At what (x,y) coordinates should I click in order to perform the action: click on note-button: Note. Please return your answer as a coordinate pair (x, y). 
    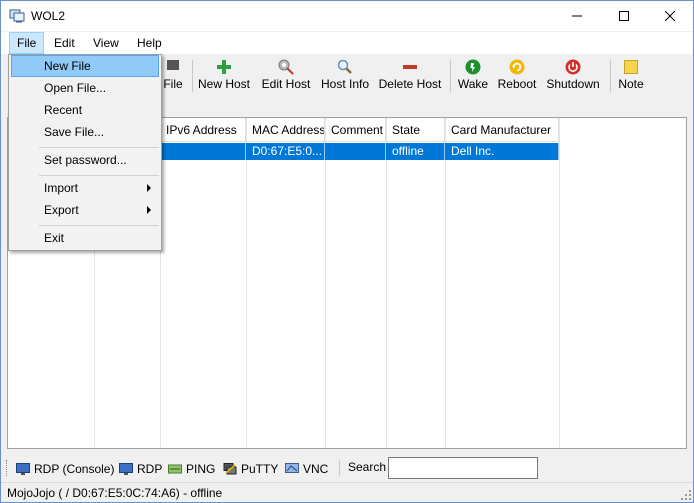
    Looking at the image, I should click on (631, 76).